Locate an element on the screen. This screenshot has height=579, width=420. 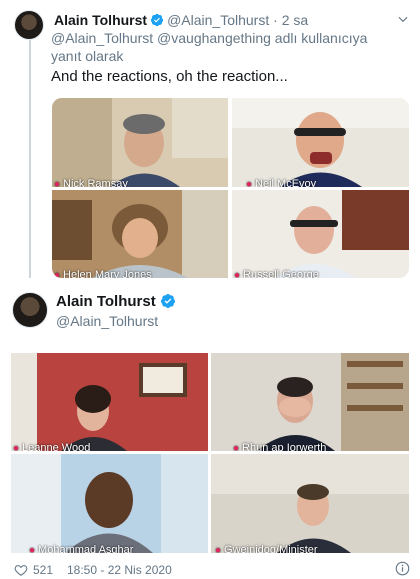
video-tile: ● Helen Mary Jones is located at coordinates (140, 234).